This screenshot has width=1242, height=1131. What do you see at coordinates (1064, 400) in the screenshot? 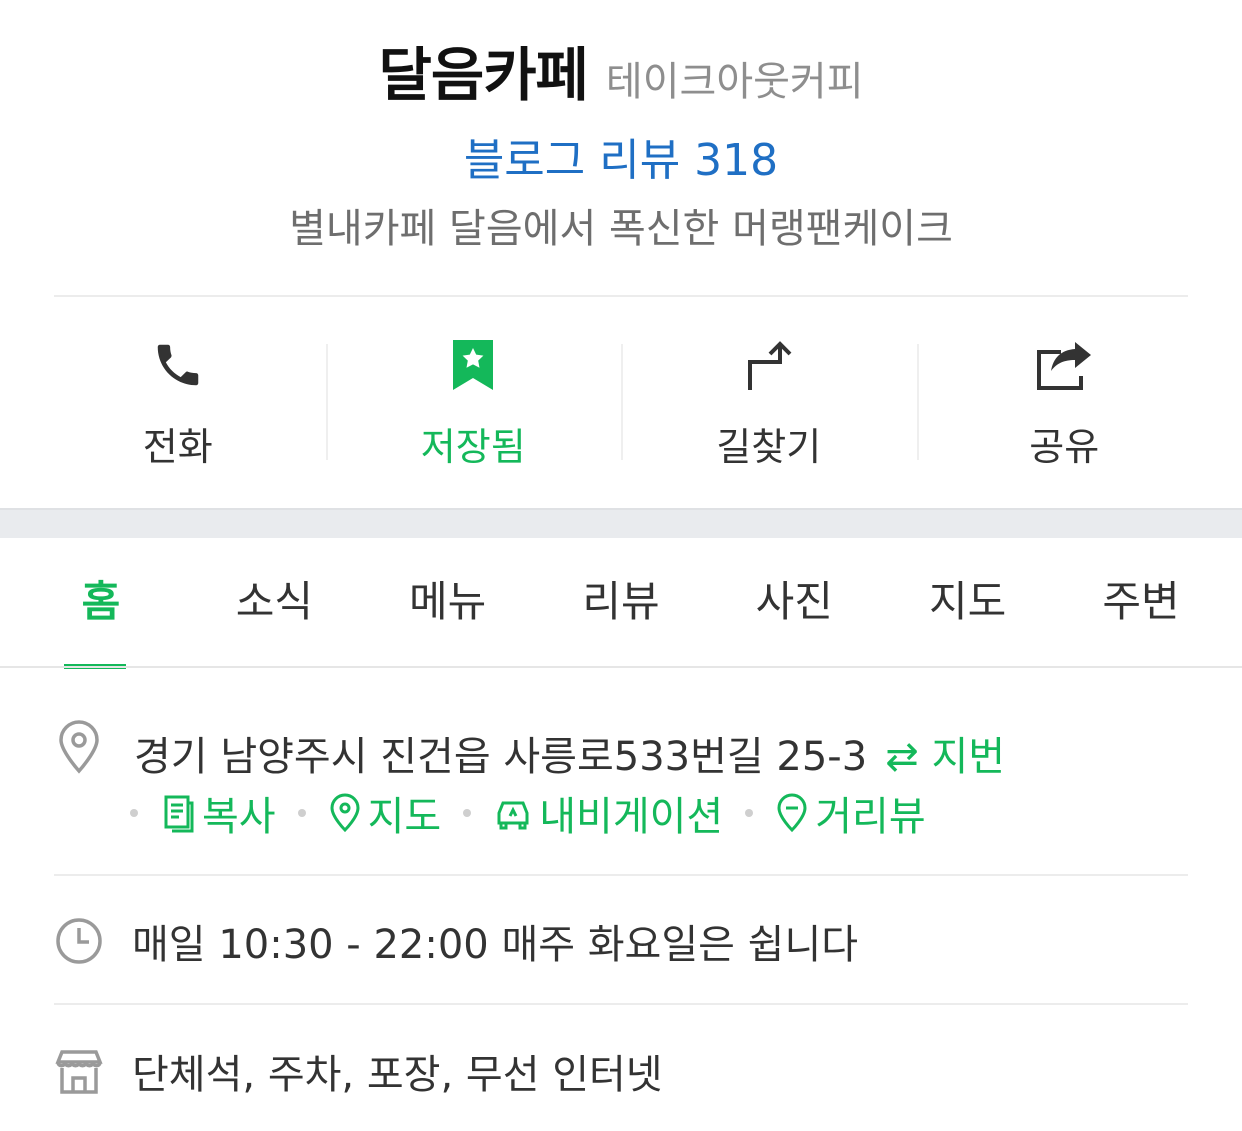
I see `share-button: 공유` at bounding box center [1064, 400].